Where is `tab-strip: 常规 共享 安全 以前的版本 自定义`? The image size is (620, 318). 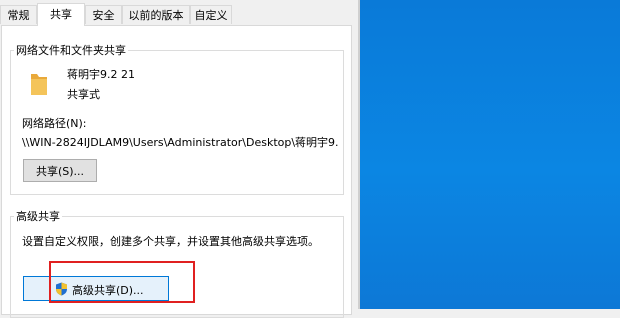 tab-strip: 常规 共享 安全 以前的版本 自定义 is located at coordinates (180, 13).